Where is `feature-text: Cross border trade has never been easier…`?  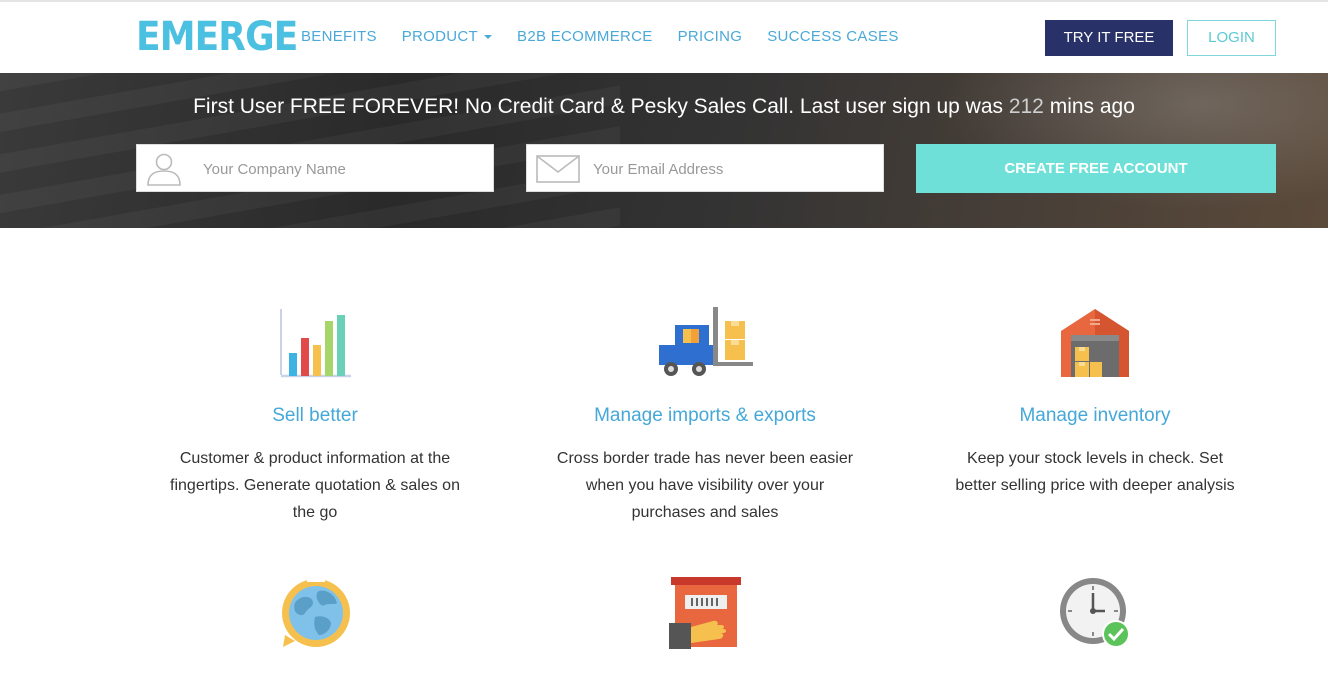 feature-text: Cross border trade has never been easier… is located at coordinates (705, 485).